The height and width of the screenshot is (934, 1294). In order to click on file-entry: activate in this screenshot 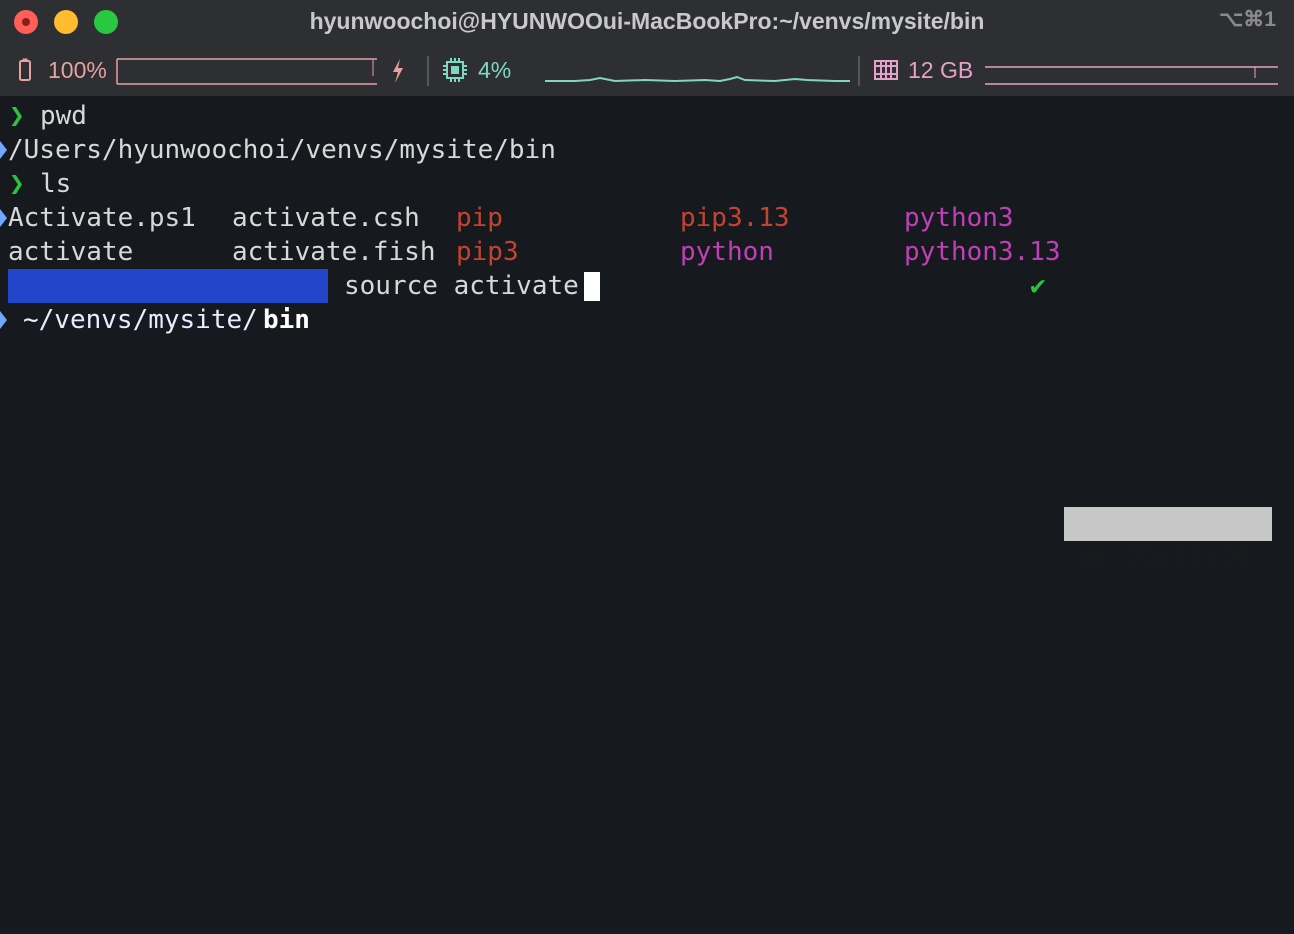, I will do `click(71, 252)`.